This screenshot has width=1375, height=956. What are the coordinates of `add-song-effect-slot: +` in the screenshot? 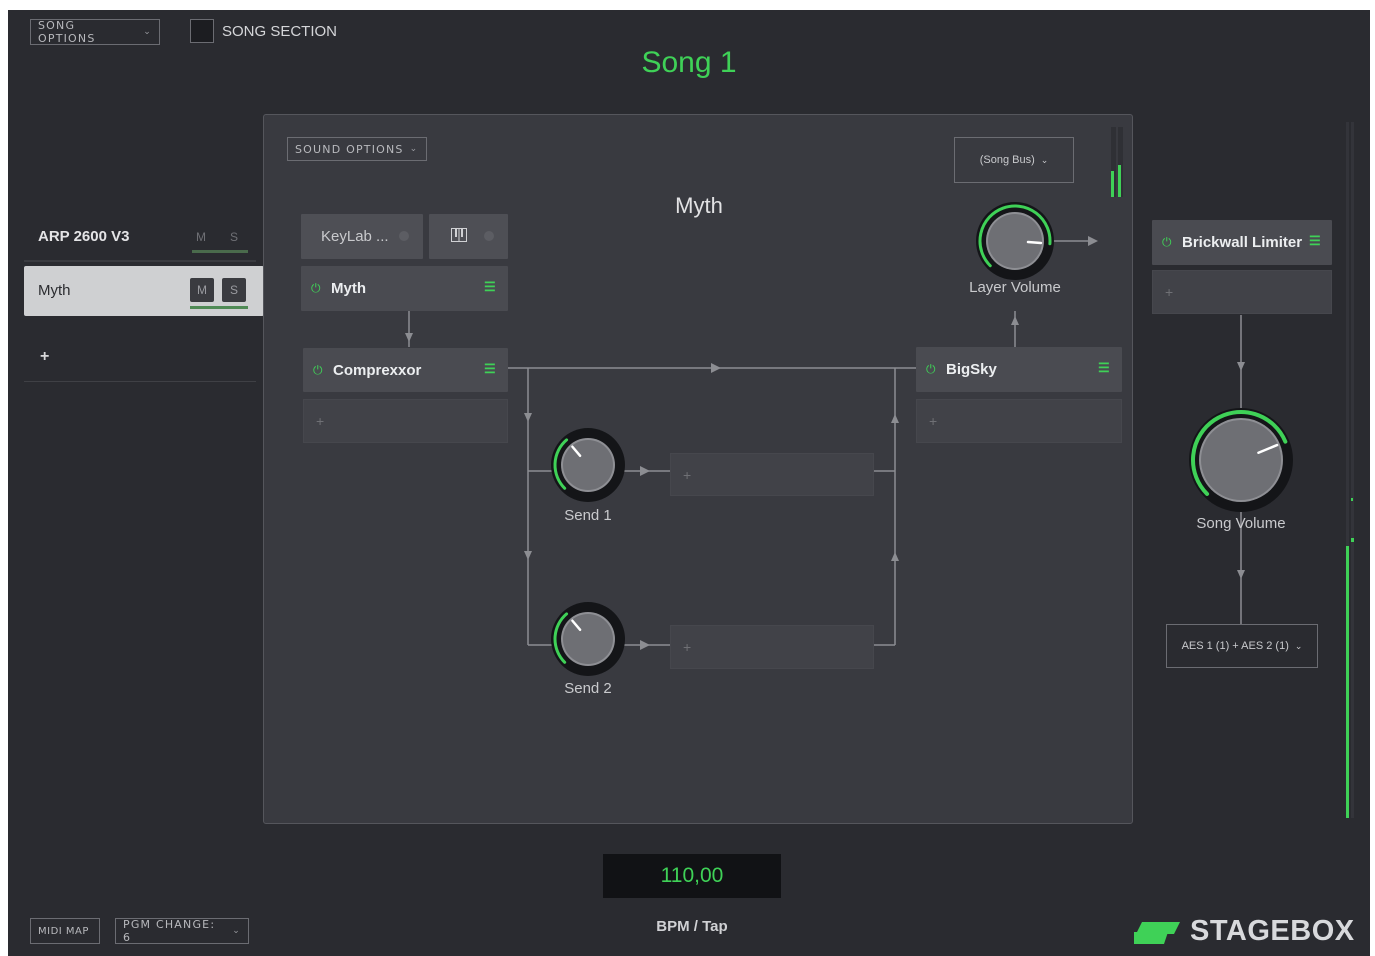 It's located at (1242, 292).